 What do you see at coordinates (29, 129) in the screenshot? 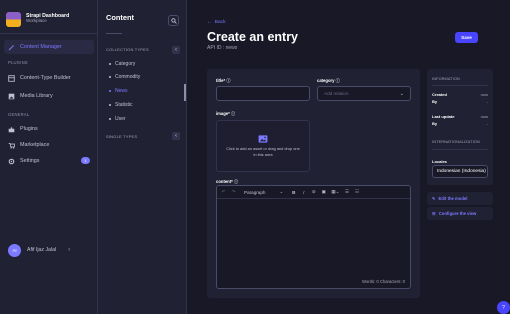
I see `nav-item-label: Plugins` at bounding box center [29, 129].